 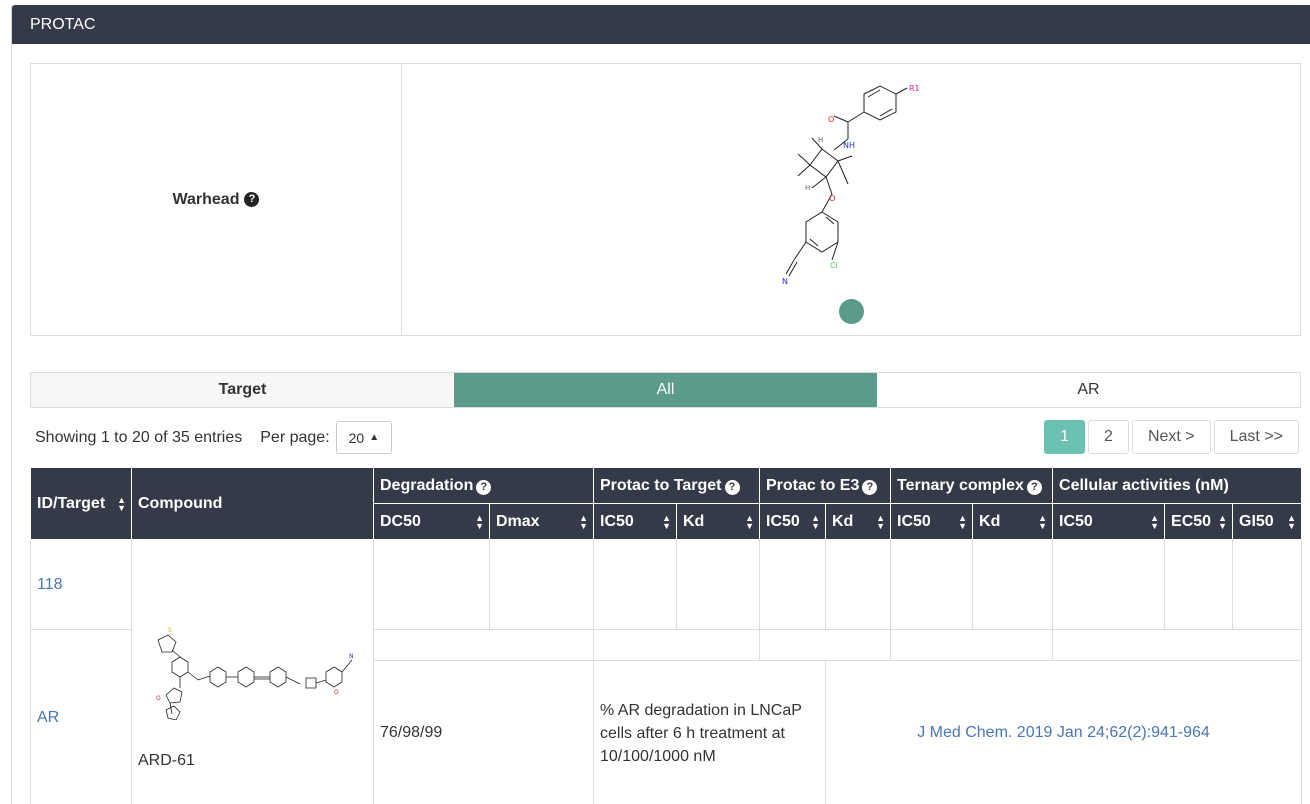 I want to click on tab-ar: AR, so click(x=1088, y=390).